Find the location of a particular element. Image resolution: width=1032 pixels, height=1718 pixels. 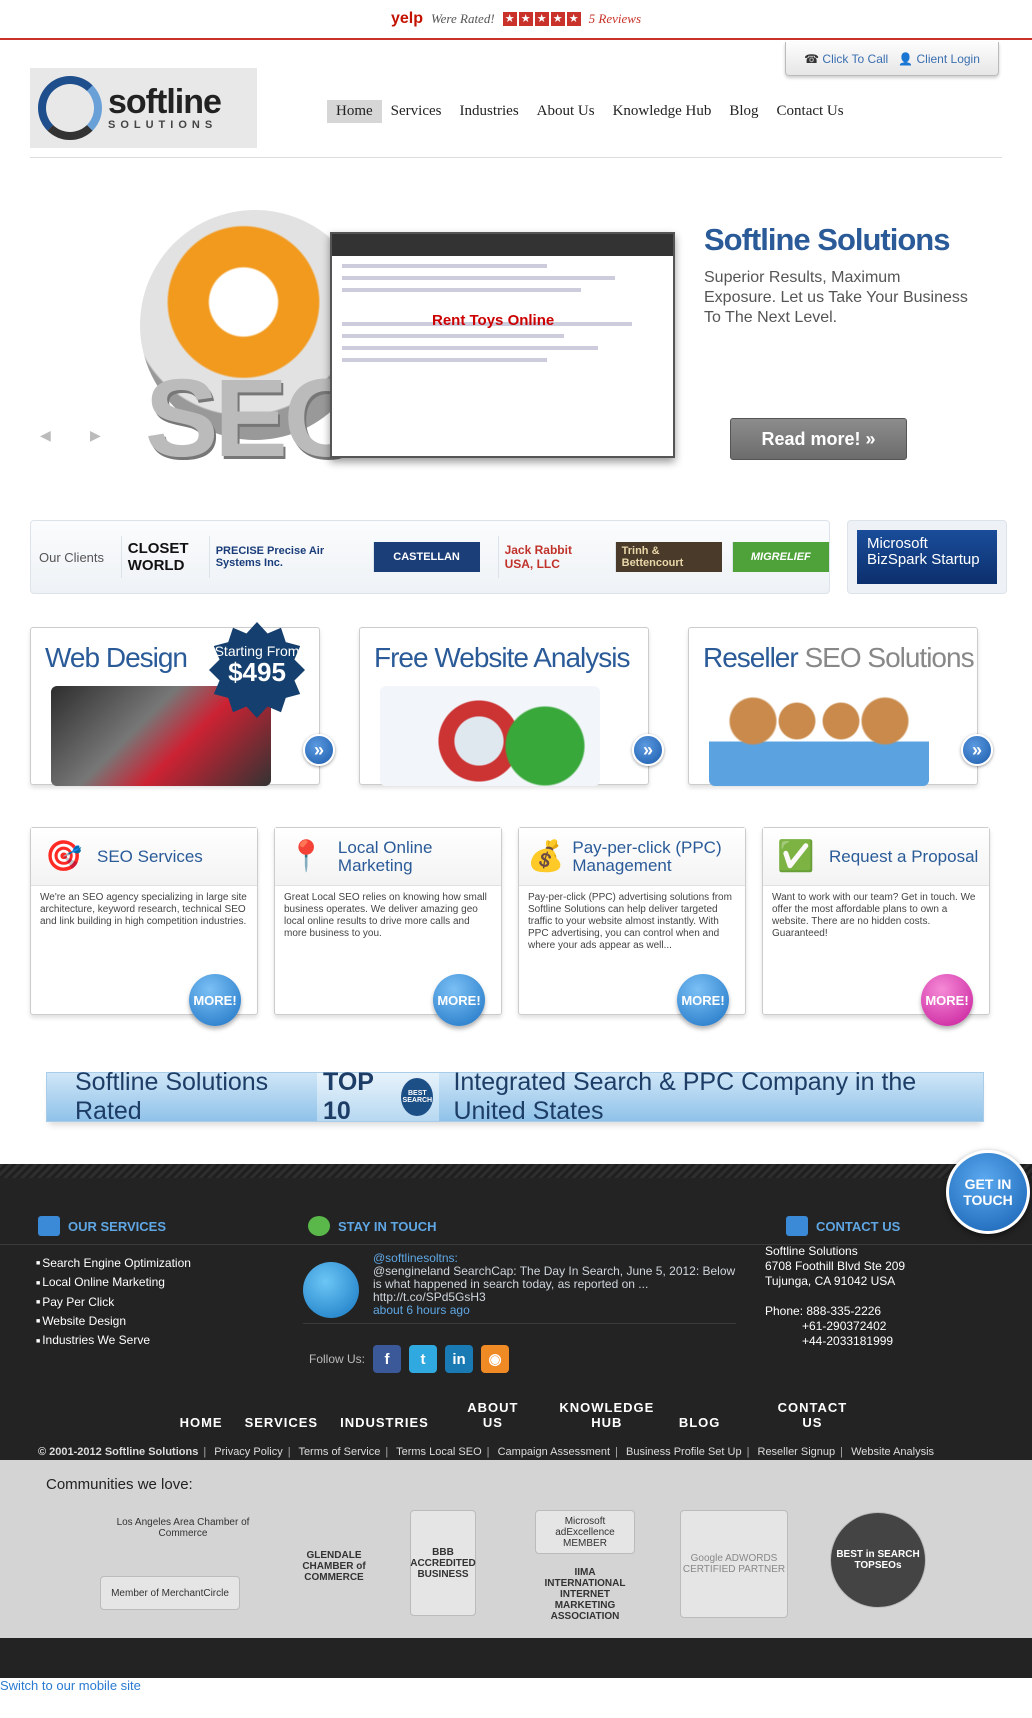

client-login-label: Client Login is located at coordinates (948, 58).